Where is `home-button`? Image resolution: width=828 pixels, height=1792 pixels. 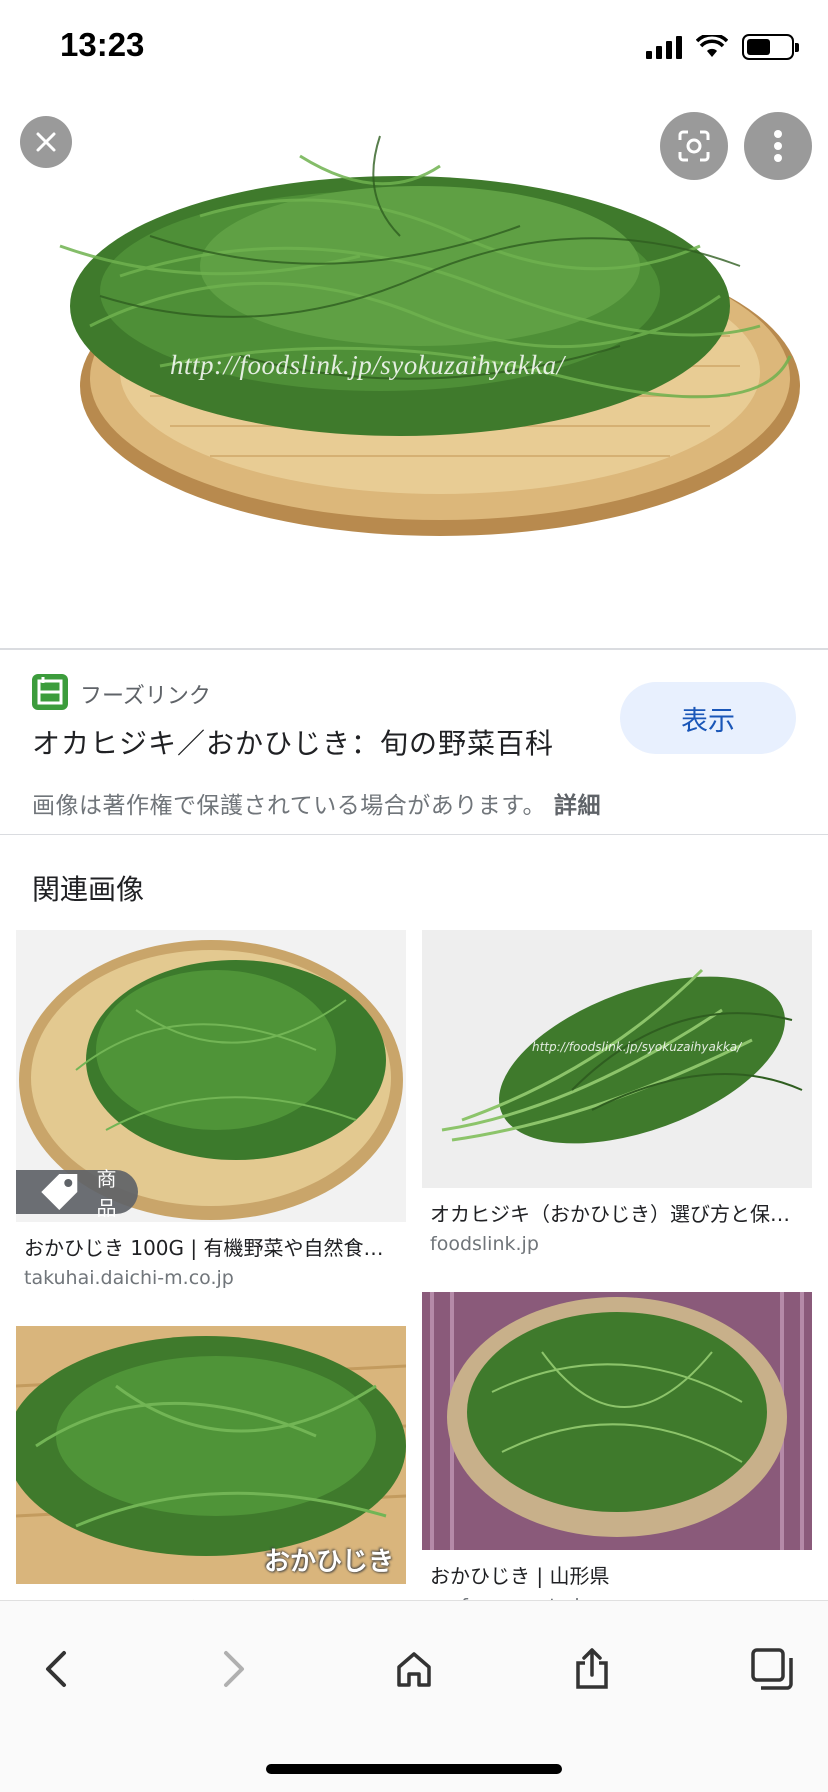 home-button is located at coordinates (414, 1669).